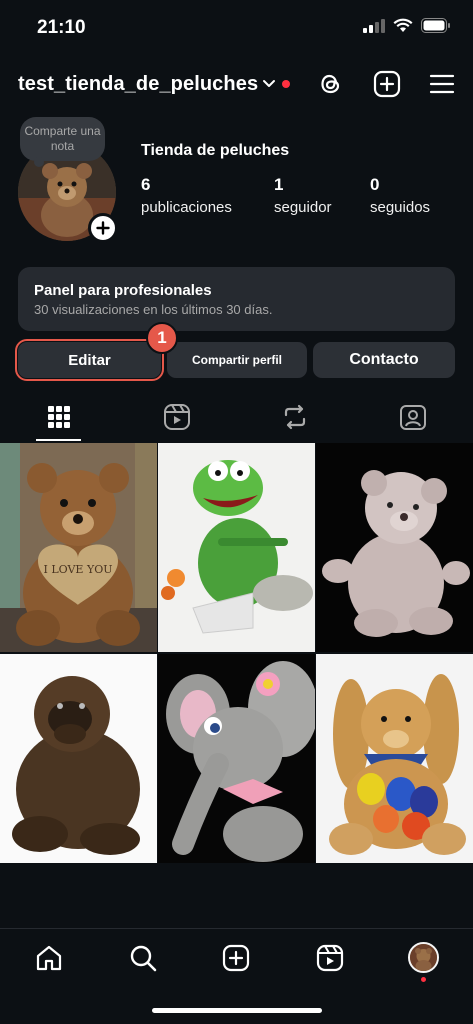  What do you see at coordinates (186, 195) in the screenshot?
I see `stat-posts: 6 publicaciones` at bounding box center [186, 195].